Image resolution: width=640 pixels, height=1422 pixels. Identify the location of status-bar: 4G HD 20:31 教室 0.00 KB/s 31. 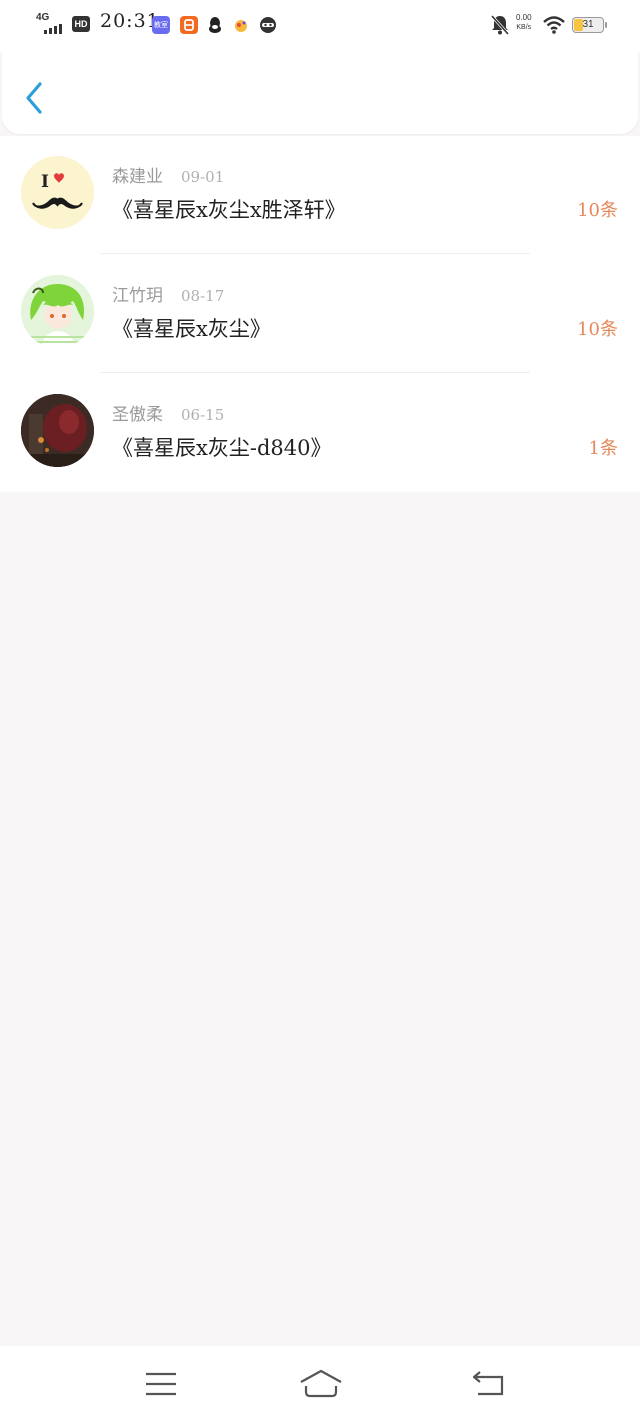
(320, 26).